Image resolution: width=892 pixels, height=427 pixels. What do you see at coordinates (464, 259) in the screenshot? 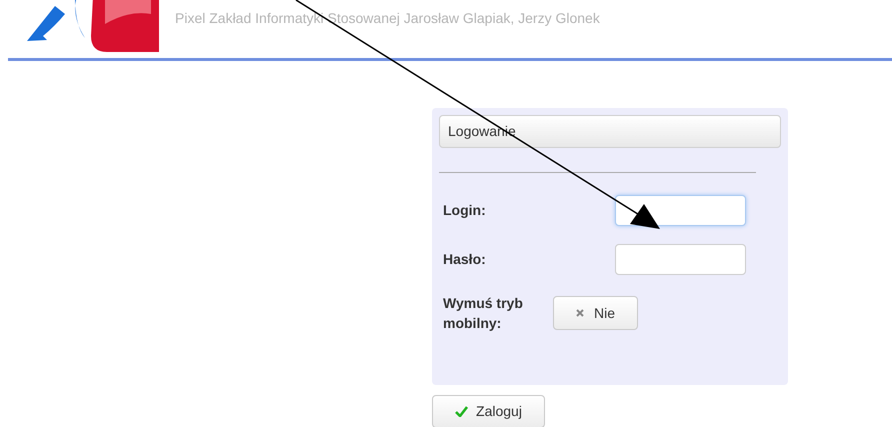
I see `field-label: Hasło:` at bounding box center [464, 259].